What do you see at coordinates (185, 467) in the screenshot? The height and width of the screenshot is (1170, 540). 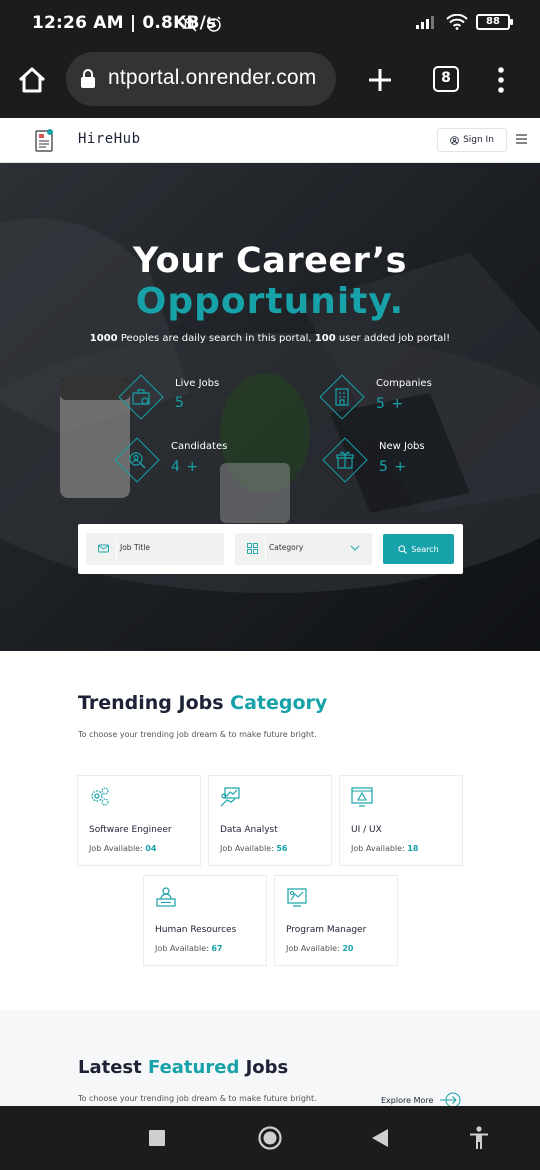 I see `stat-value: 4 +` at bounding box center [185, 467].